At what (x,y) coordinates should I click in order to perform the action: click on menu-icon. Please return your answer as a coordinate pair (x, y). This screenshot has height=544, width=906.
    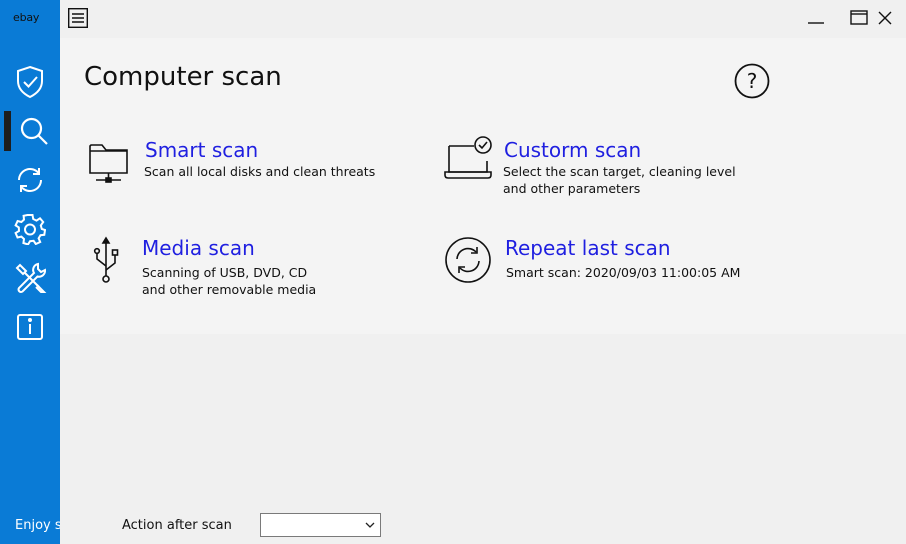
    Looking at the image, I should click on (78, 18).